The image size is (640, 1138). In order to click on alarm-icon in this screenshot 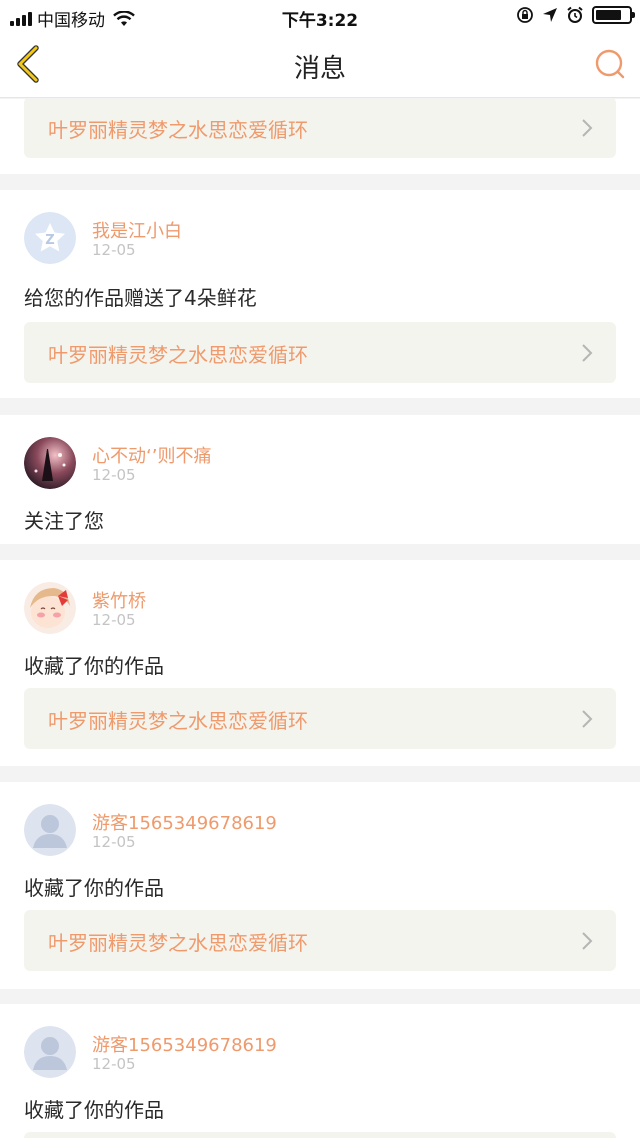, I will do `click(575, 14)`.